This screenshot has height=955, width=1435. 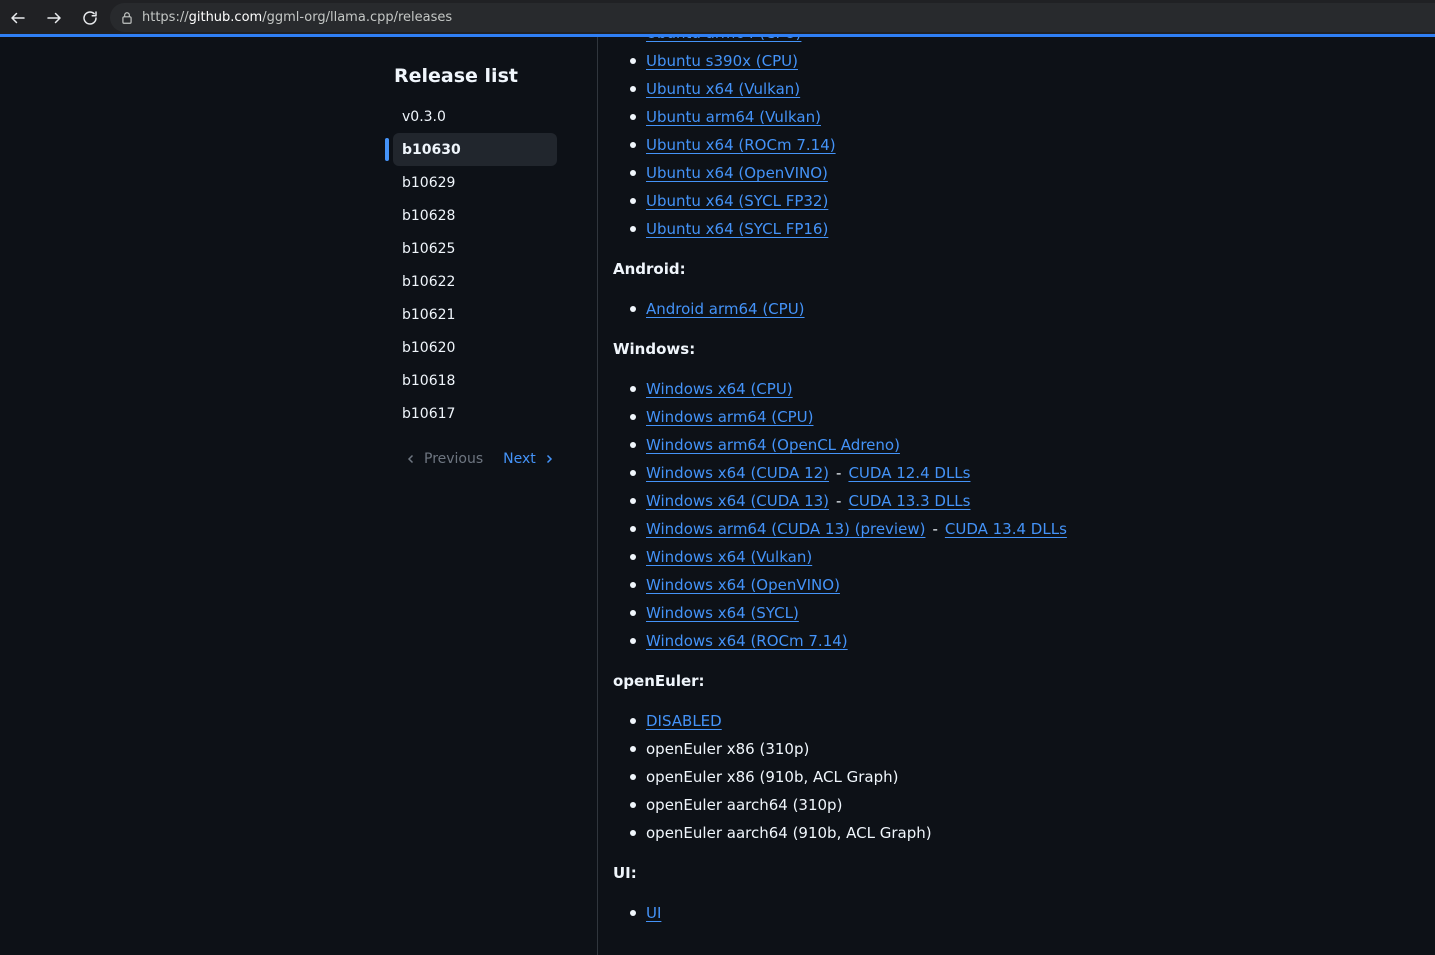 What do you see at coordinates (127, 18) in the screenshot?
I see `site-info-icon` at bounding box center [127, 18].